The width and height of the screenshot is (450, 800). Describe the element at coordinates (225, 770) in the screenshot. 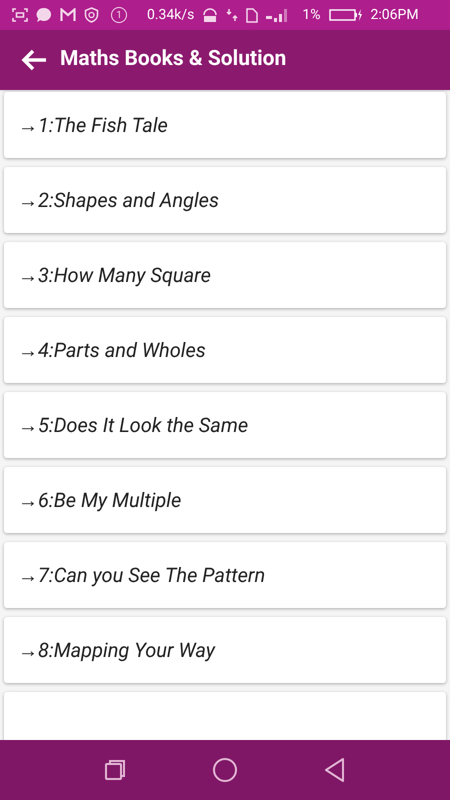

I see `home-button` at that location.